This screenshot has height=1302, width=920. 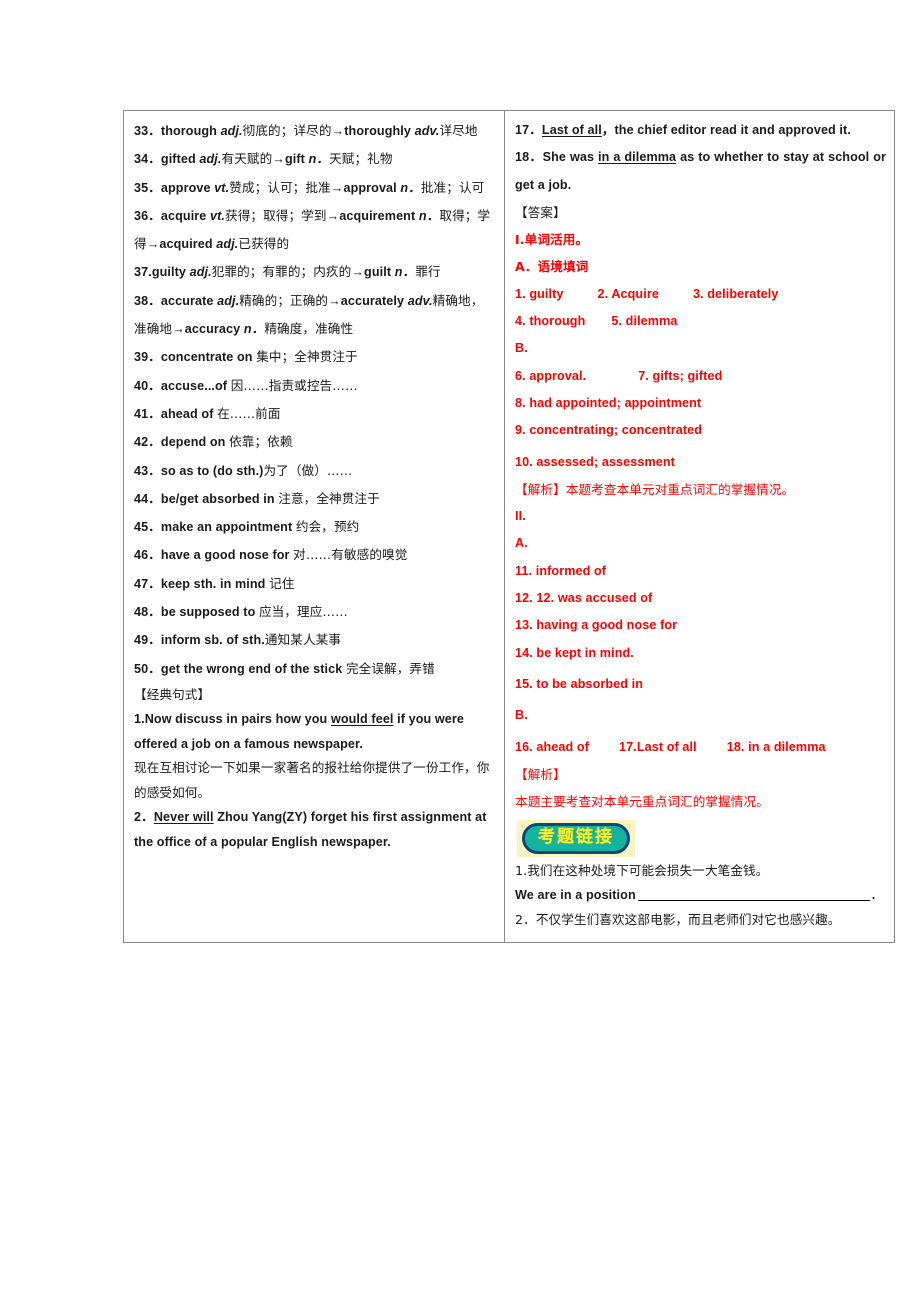 What do you see at coordinates (521, 715) in the screenshot?
I see `section-II-B-heading: B.` at bounding box center [521, 715].